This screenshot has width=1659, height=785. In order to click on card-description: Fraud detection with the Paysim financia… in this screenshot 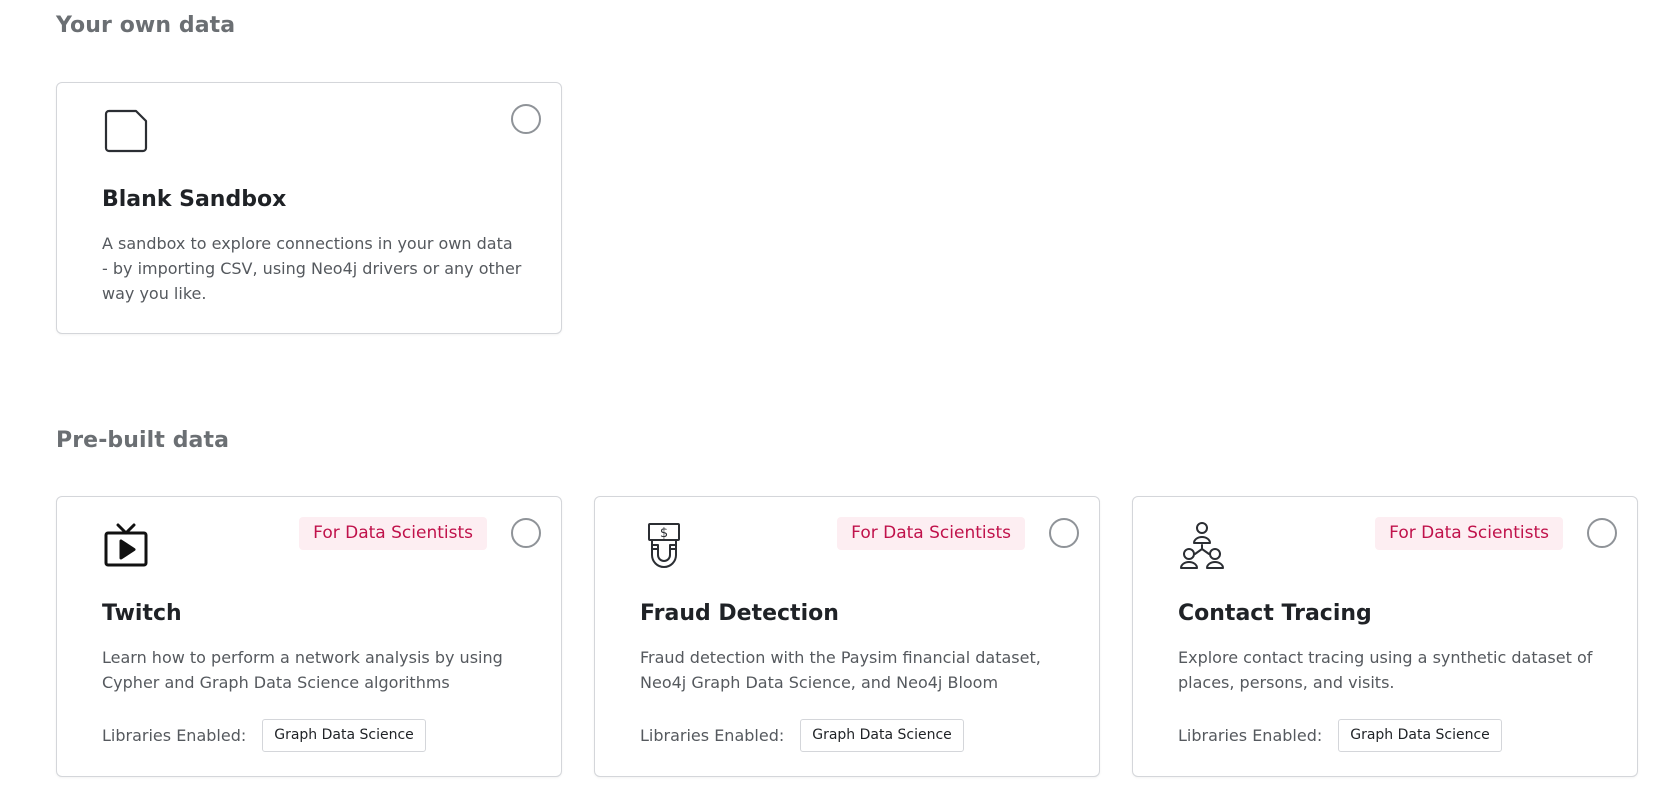, I will do `click(840, 670)`.